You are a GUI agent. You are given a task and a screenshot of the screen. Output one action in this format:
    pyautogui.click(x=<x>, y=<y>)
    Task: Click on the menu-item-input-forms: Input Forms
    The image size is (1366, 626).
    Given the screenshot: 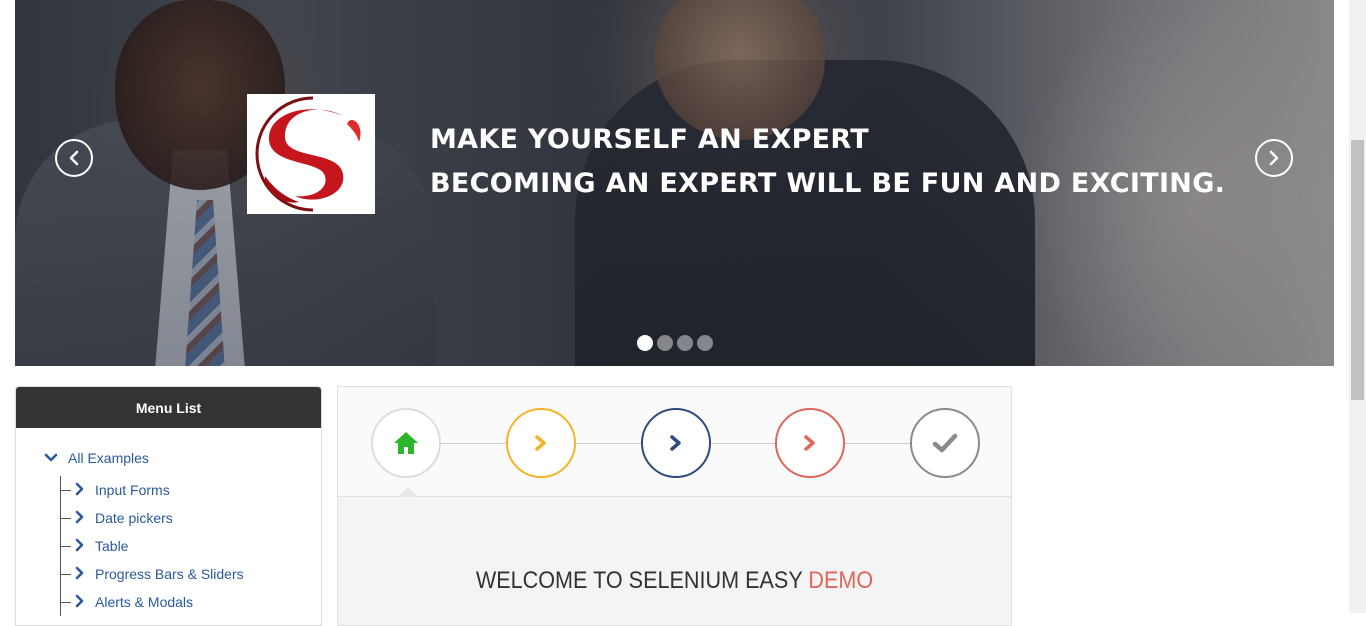 What is the action you would take?
    pyautogui.click(x=191, y=490)
    